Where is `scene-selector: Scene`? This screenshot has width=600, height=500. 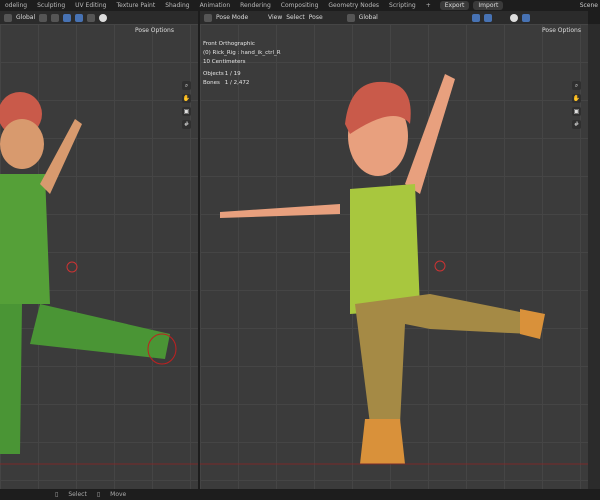
scene-selector: Scene is located at coordinates (590, 5).